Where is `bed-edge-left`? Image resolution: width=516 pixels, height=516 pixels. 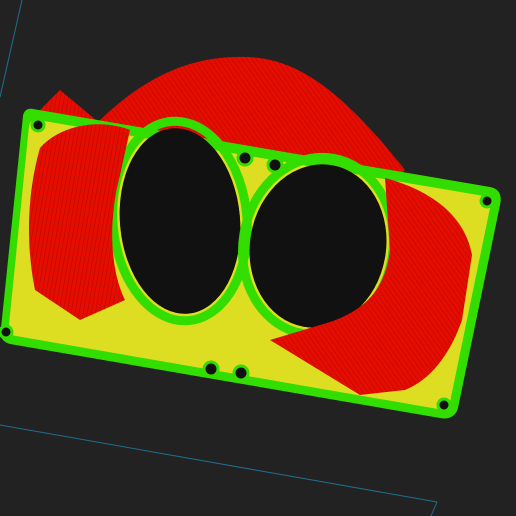
bed-edge-left is located at coordinates (11, 49).